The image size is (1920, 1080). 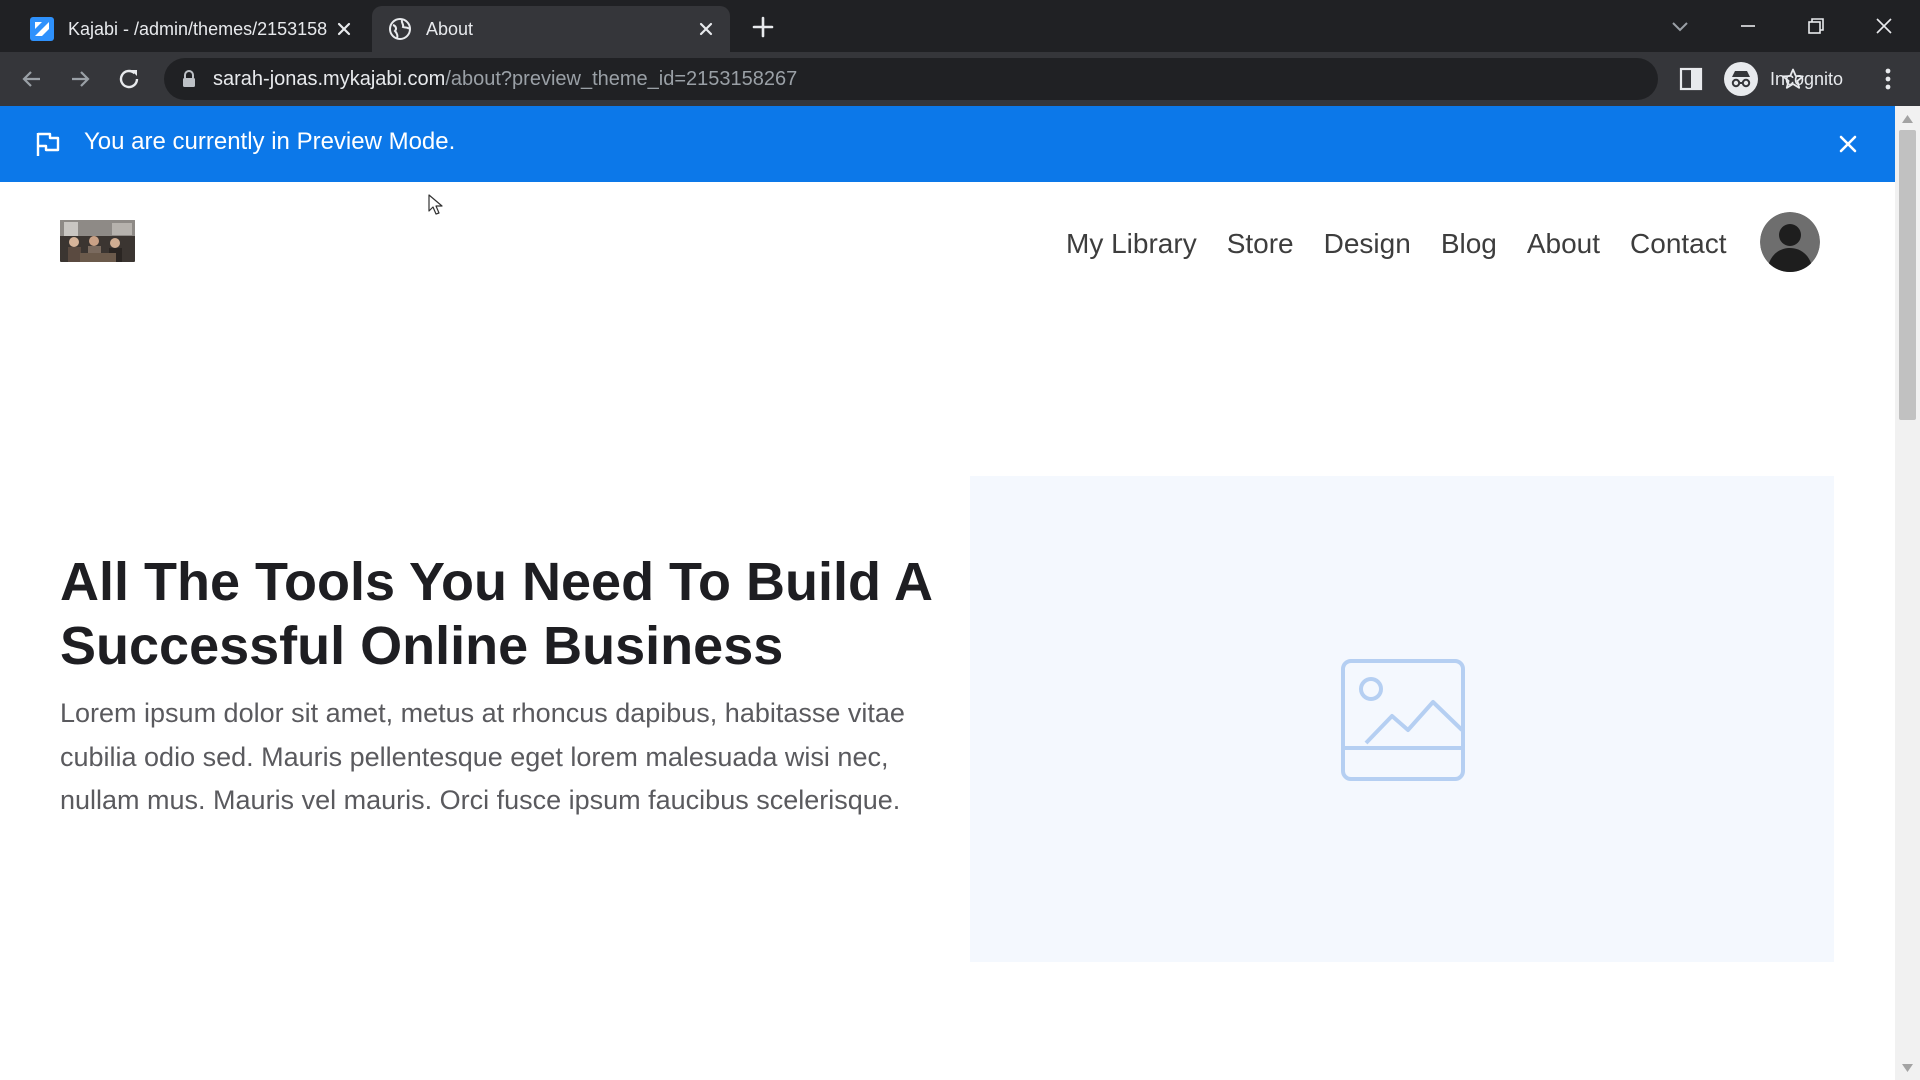 What do you see at coordinates (621, 79) in the screenshot?
I see `url-path: /about?preview_theme_id=2153158267` at bounding box center [621, 79].